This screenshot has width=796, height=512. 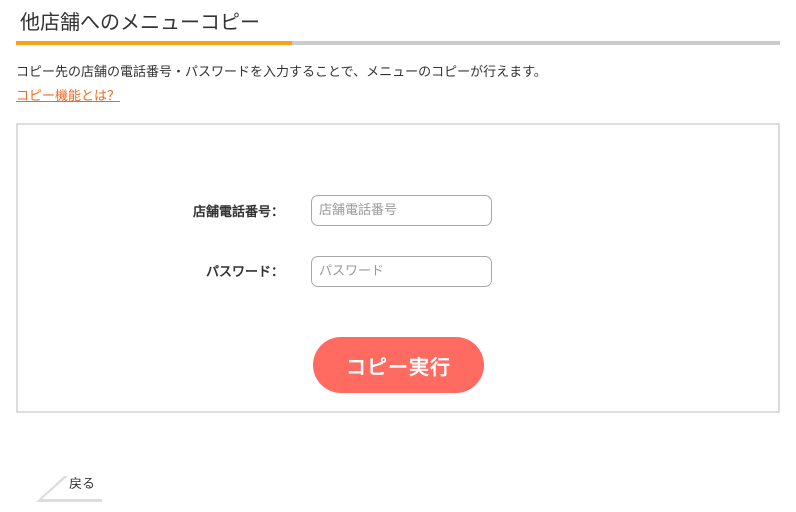 What do you see at coordinates (401, 210) in the screenshot?
I see `phone-input` at bounding box center [401, 210].